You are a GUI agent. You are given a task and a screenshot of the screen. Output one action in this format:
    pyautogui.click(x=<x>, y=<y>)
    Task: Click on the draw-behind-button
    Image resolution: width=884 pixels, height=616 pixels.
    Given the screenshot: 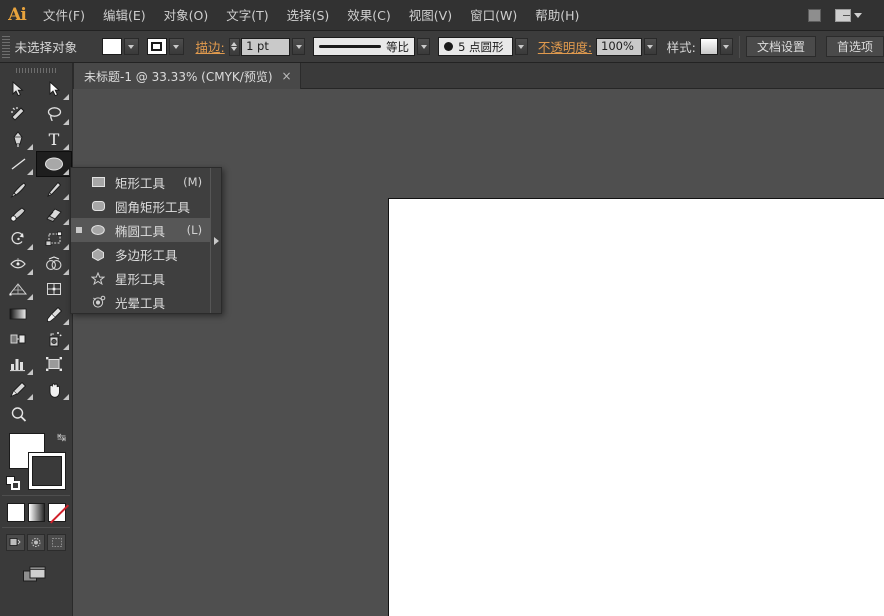 What is the action you would take?
    pyautogui.click(x=36, y=542)
    